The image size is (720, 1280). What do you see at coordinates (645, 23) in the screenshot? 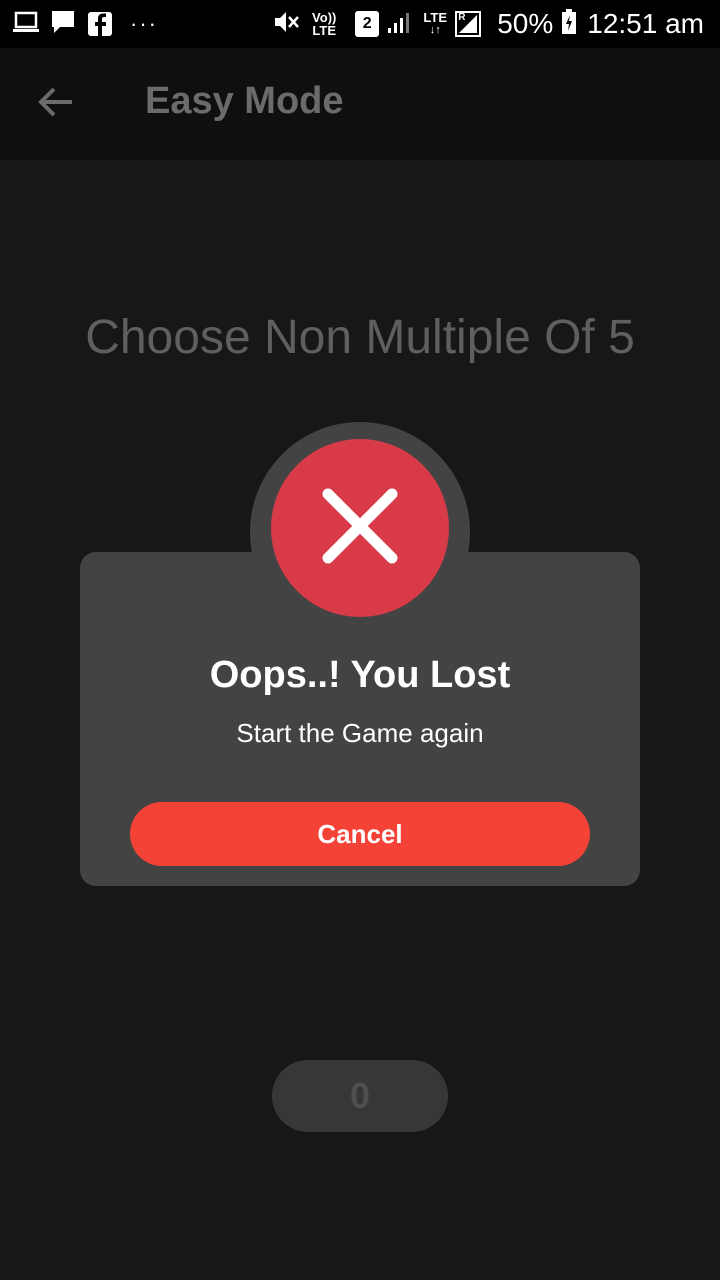
I see `clock: 12:51 am` at bounding box center [645, 23].